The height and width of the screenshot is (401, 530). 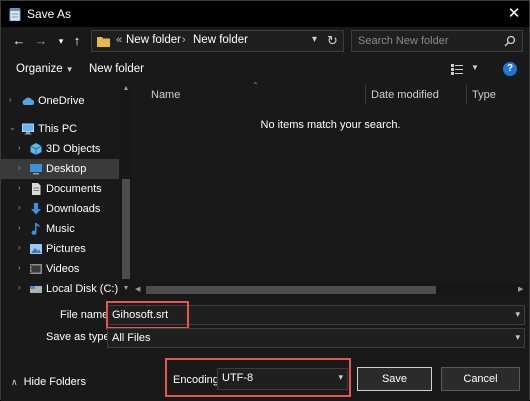 What do you see at coordinates (15, 14) in the screenshot?
I see `notepad-icon` at bounding box center [15, 14].